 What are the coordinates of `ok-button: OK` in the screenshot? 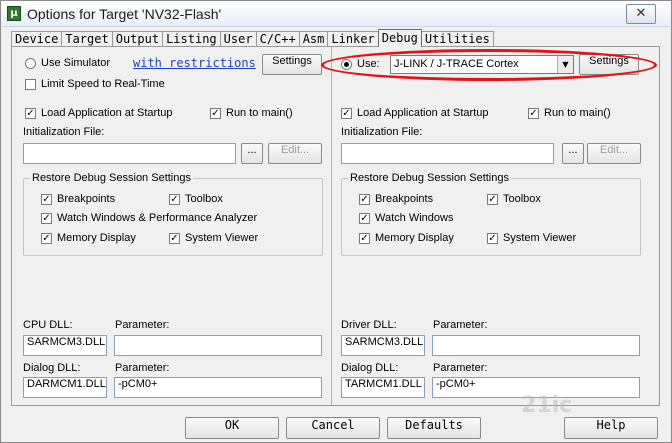 It's located at (232, 428).